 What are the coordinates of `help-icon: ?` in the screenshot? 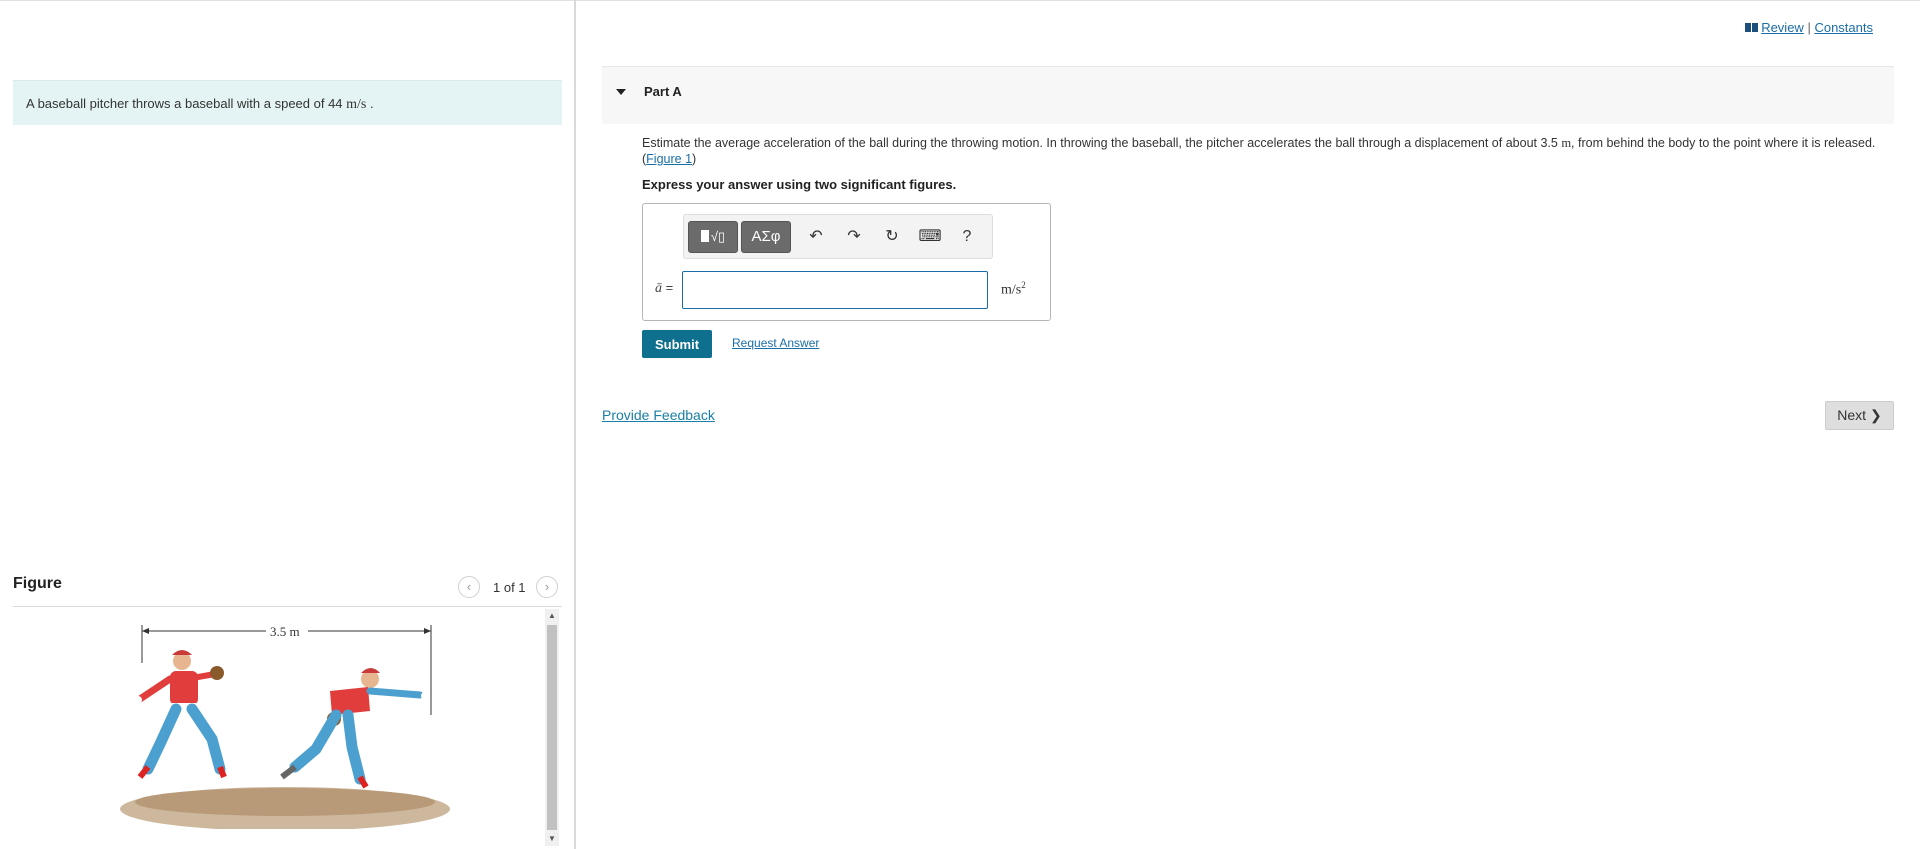 It's located at (967, 237).